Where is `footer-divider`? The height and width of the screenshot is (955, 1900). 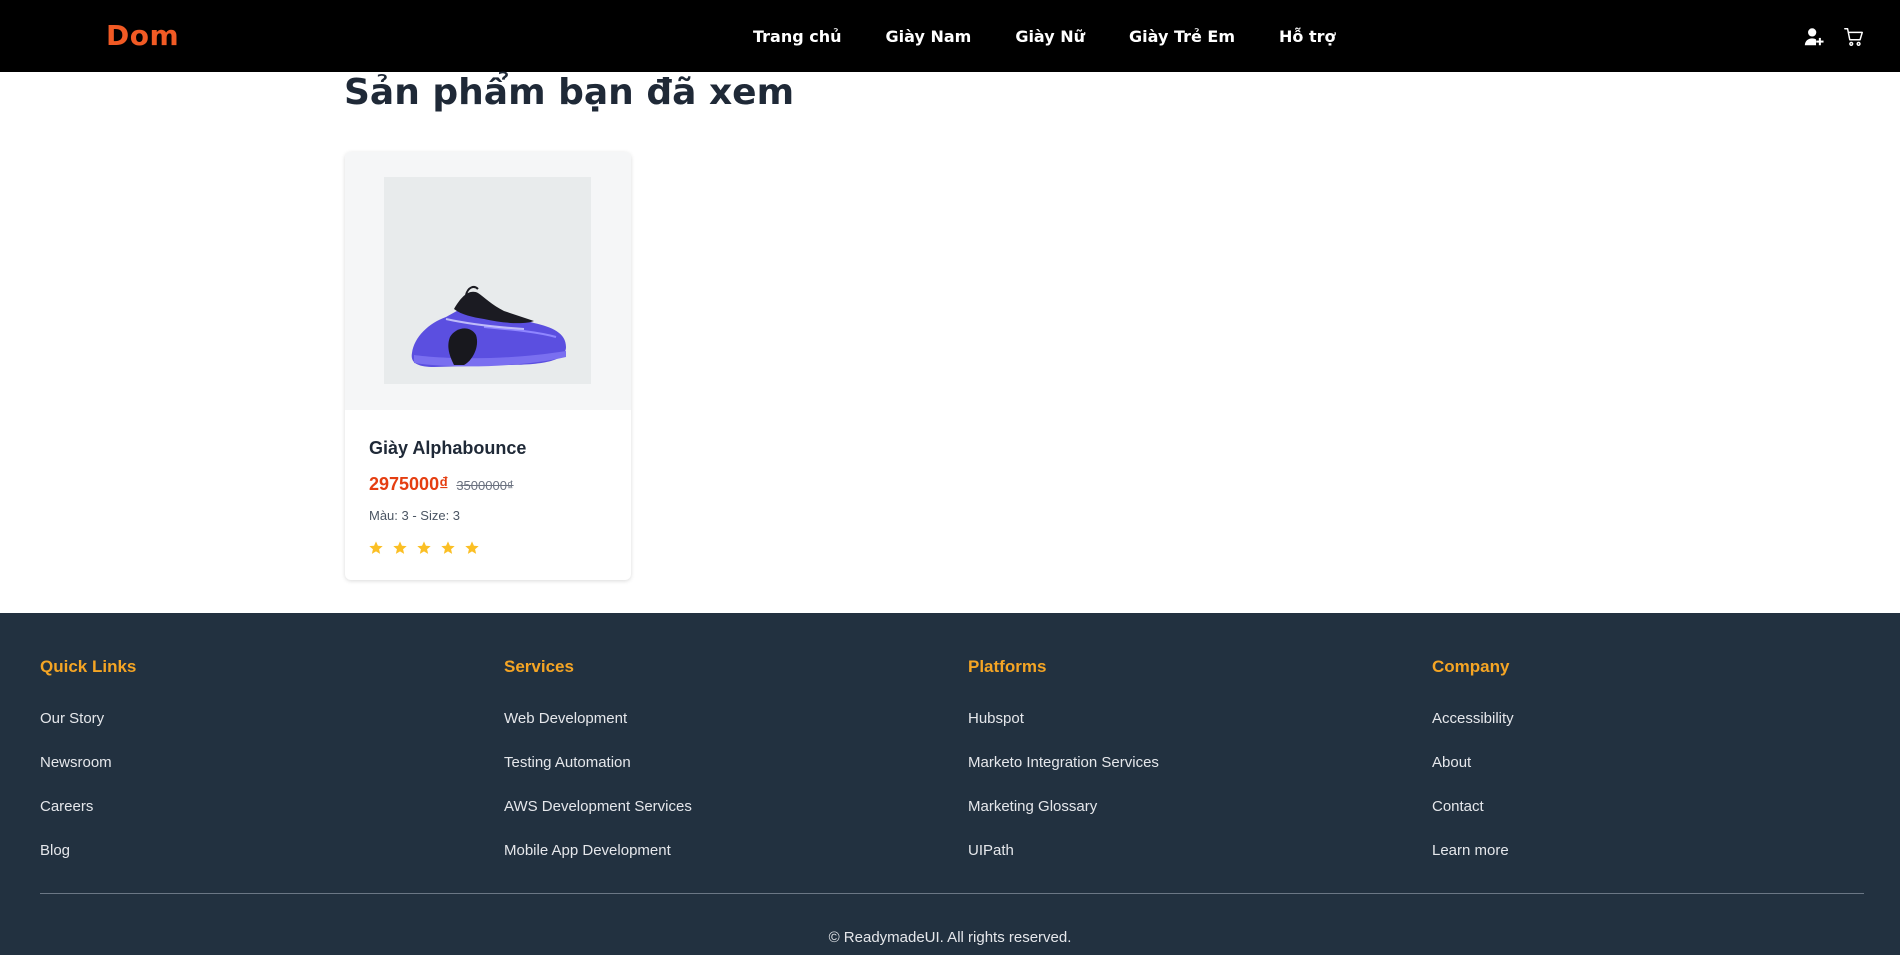 footer-divider is located at coordinates (952, 893).